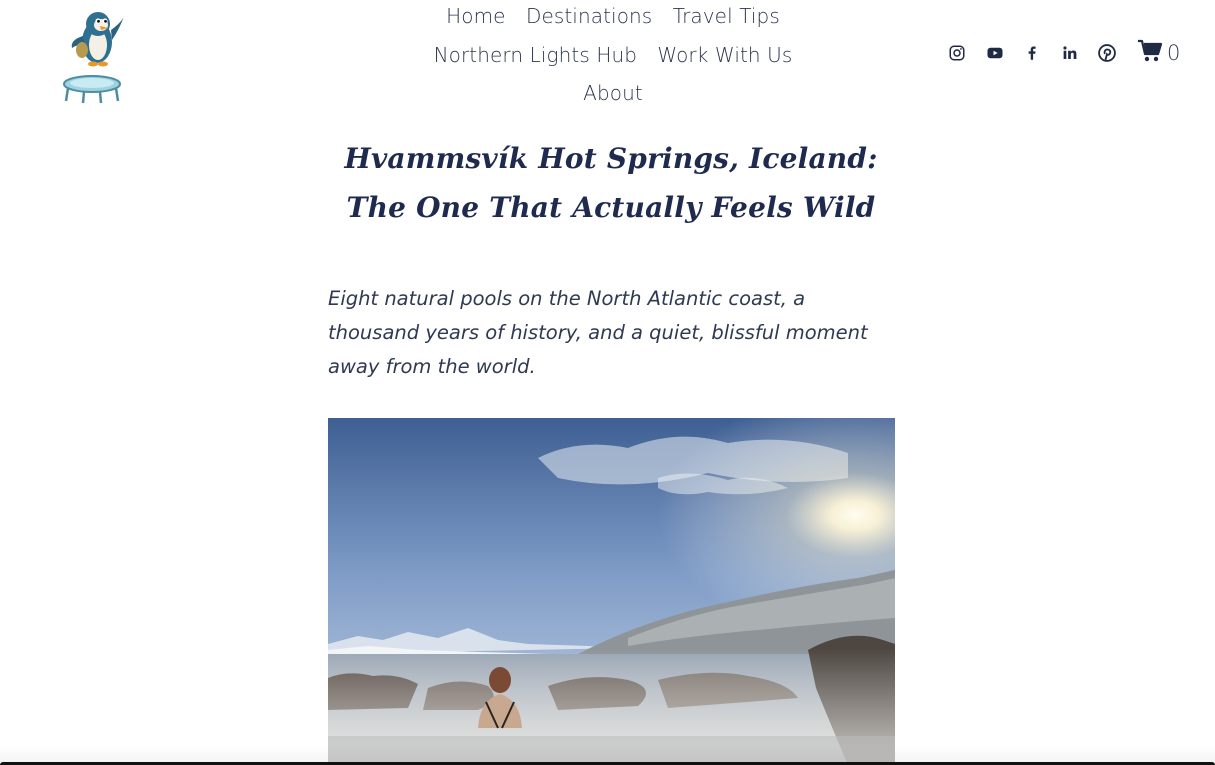 The width and height of the screenshot is (1215, 765). What do you see at coordinates (957, 53) in the screenshot?
I see `instagram-icon` at bounding box center [957, 53].